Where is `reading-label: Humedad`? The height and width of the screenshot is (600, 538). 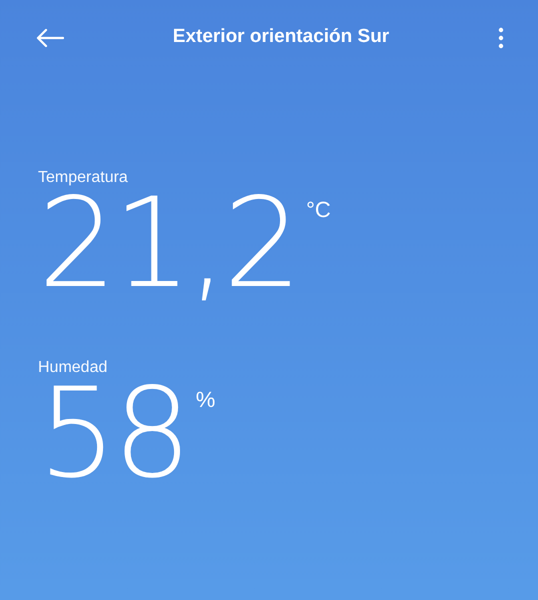 reading-label: Humedad is located at coordinates (73, 368).